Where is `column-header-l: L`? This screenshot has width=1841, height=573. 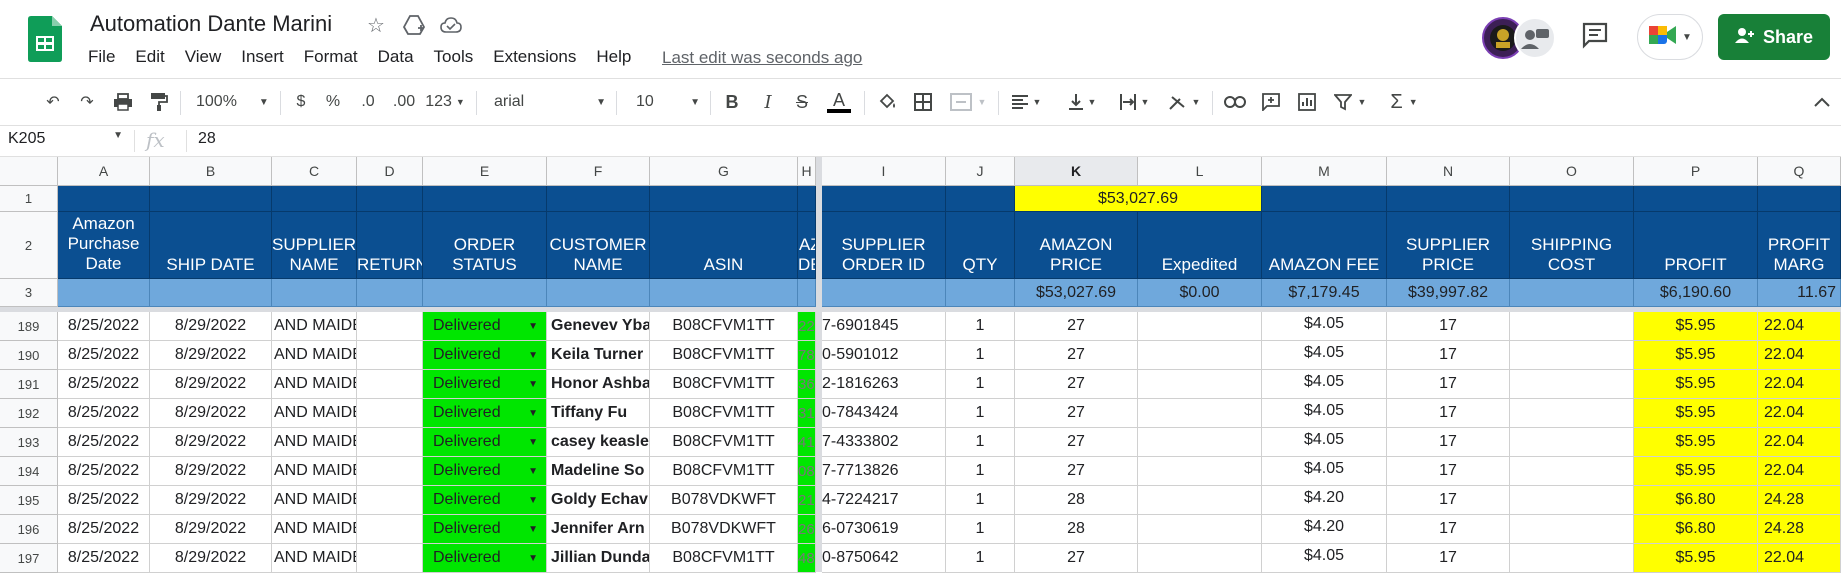
column-header-l: L is located at coordinates (1200, 171).